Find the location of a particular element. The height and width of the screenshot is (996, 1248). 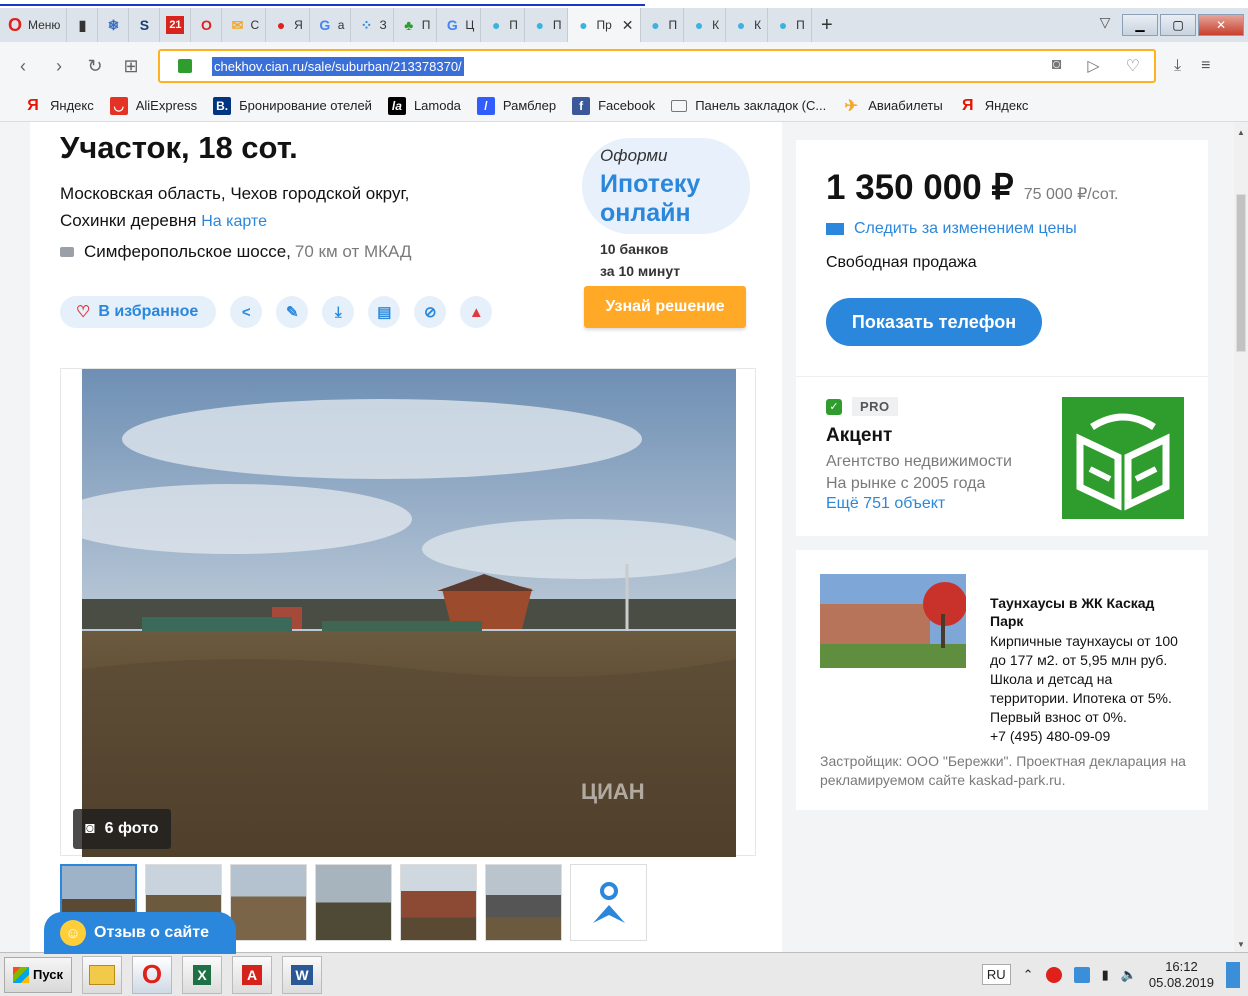

page-scrollbar: ▲ ▼ is located at coordinates (1241, 537).